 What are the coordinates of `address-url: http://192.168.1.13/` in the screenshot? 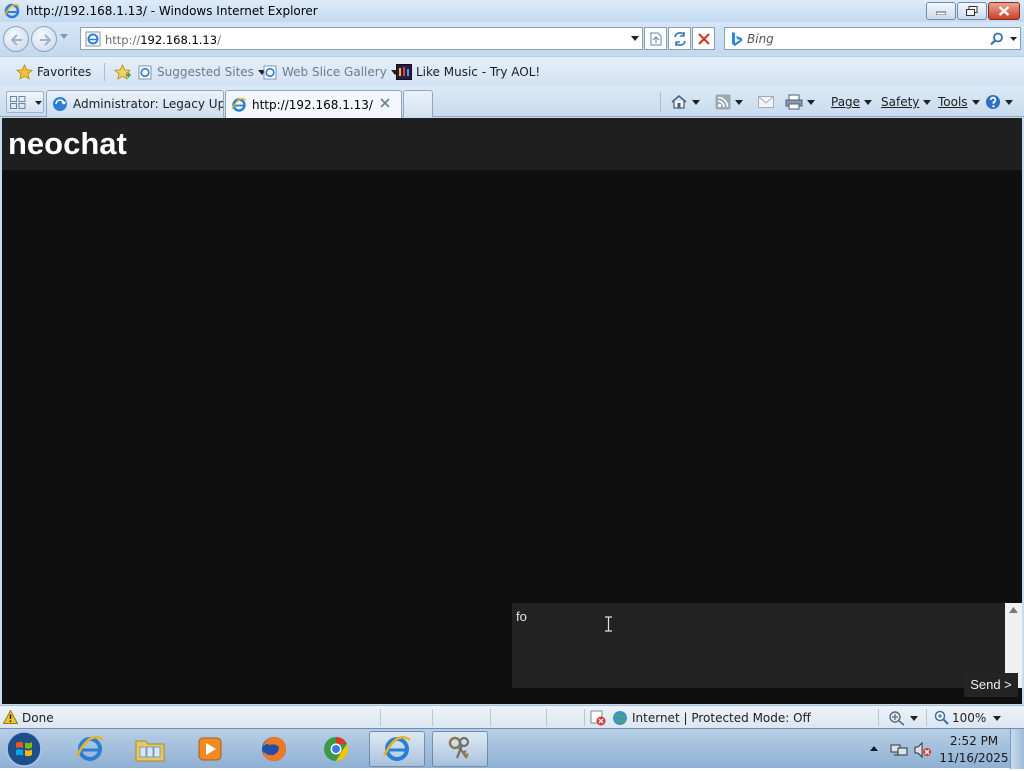 It's located at (163, 40).